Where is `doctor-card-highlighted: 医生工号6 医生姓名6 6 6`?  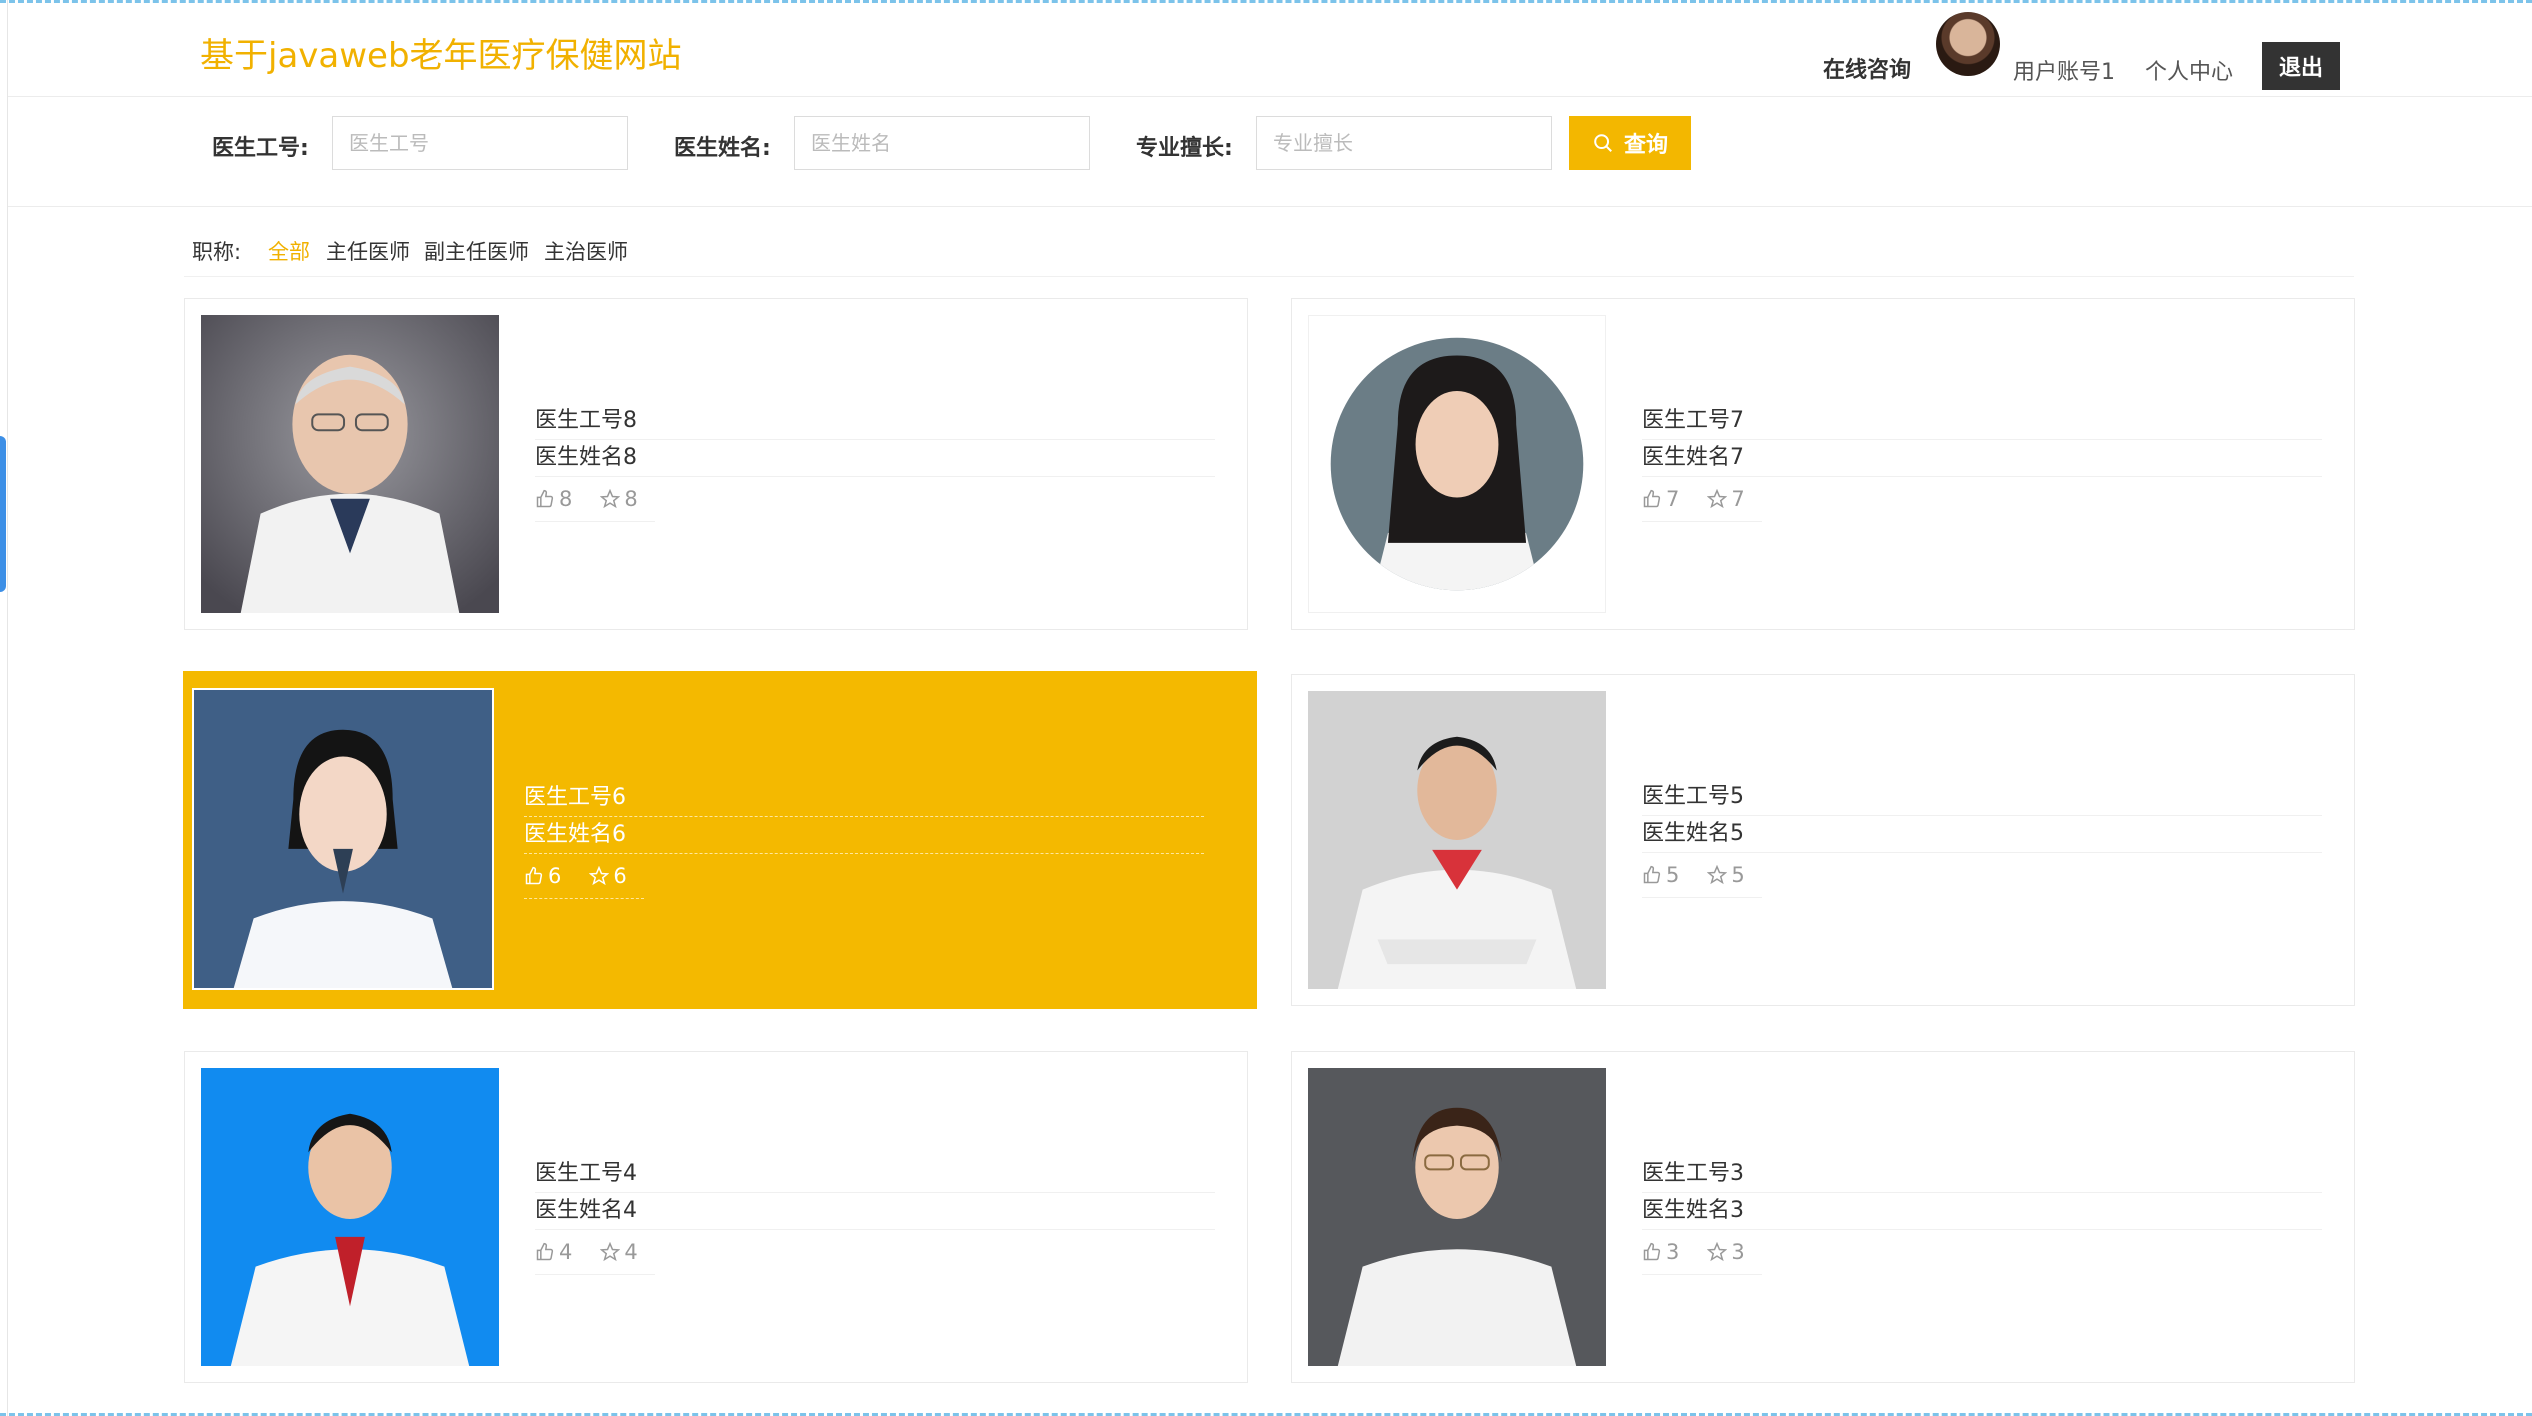 doctor-card-highlighted: 医生工号6 医生姓名6 6 6 is located at coordinates (720, 840).